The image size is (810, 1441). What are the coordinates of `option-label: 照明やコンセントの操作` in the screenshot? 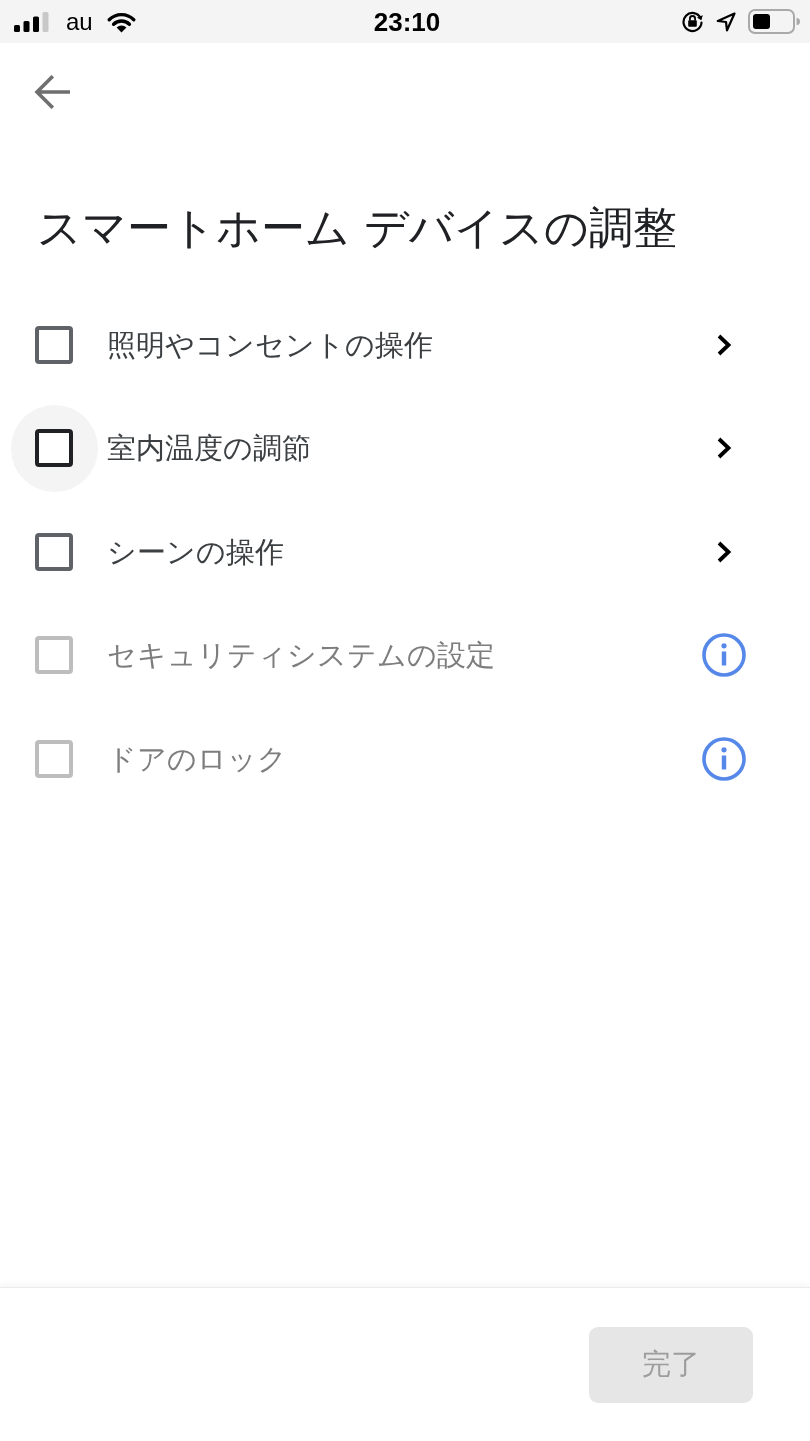 It's located at (404, 344).